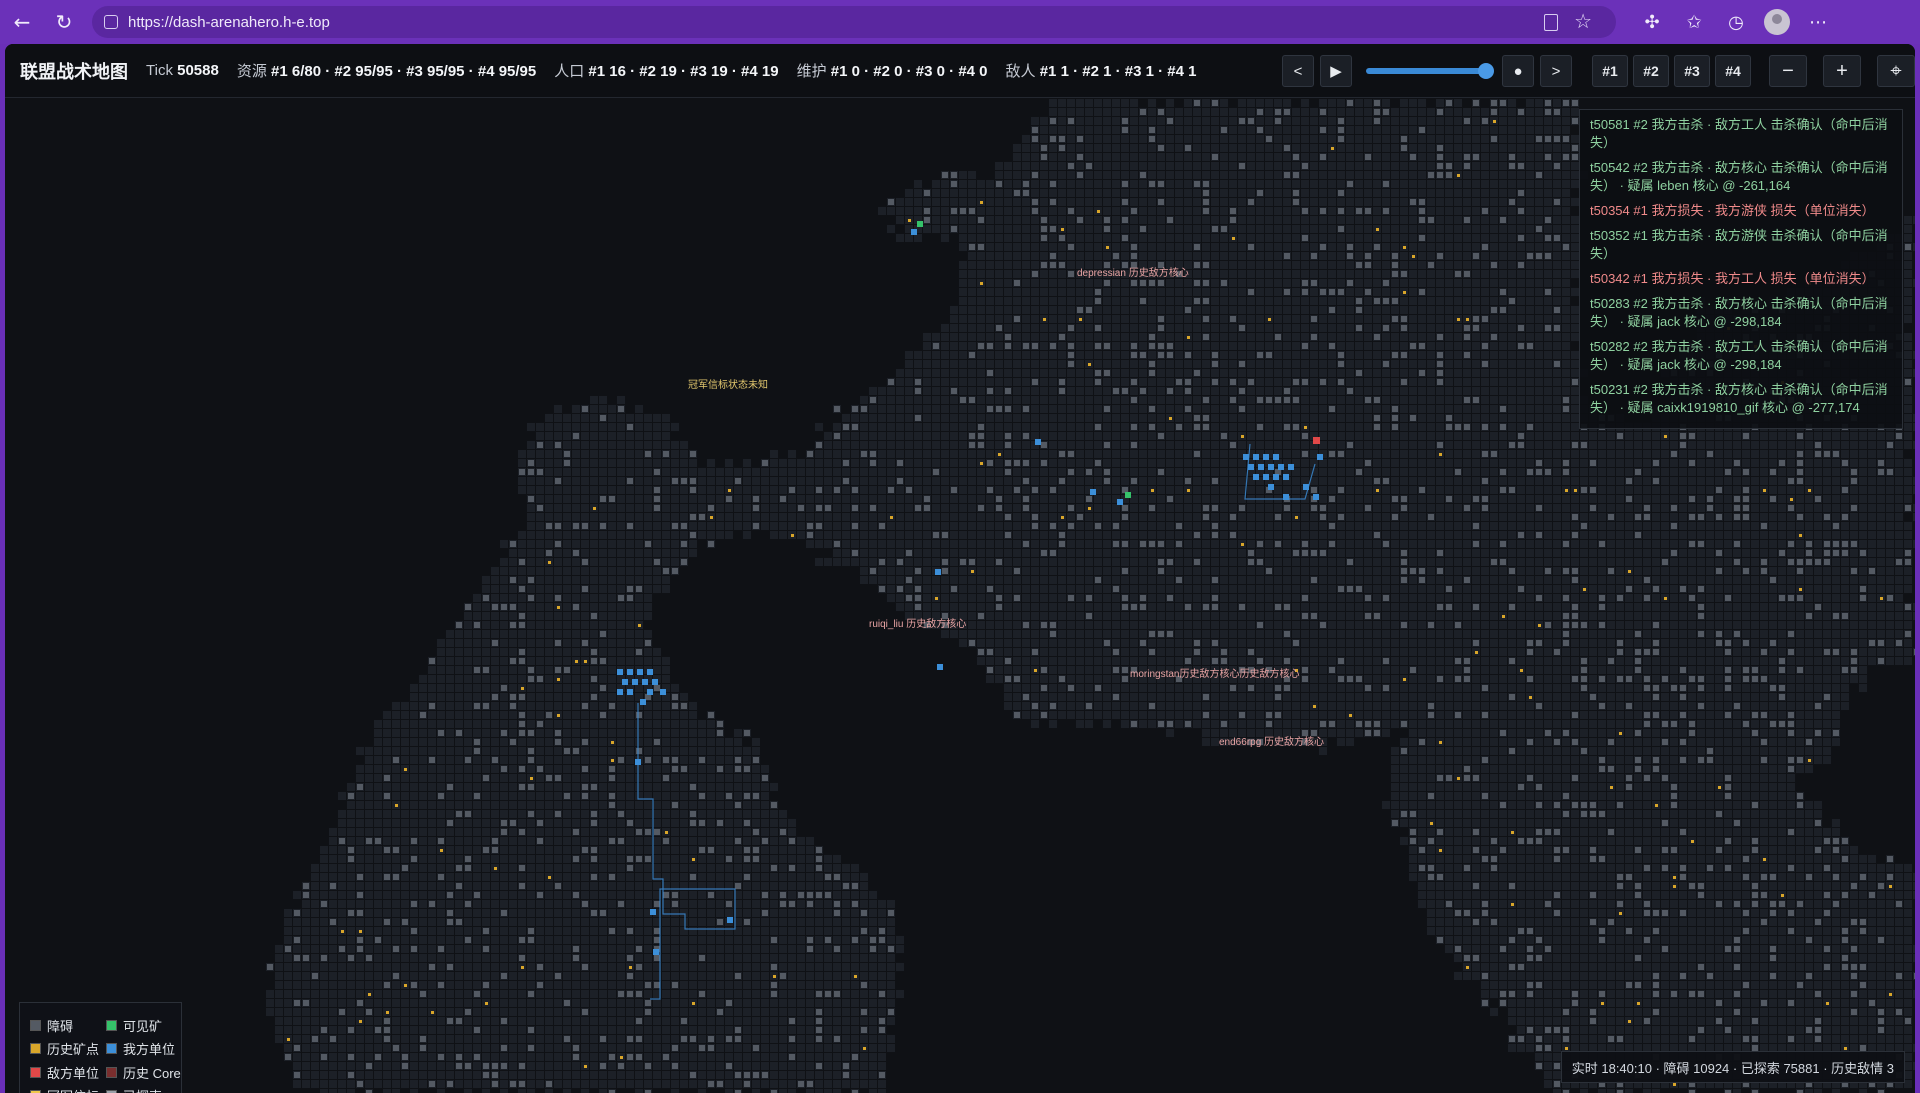  What do you see at coordinates (182, 70) in the screenshot?
I see `tick-stat: Tick 50588` at bounding box center [182, 70].